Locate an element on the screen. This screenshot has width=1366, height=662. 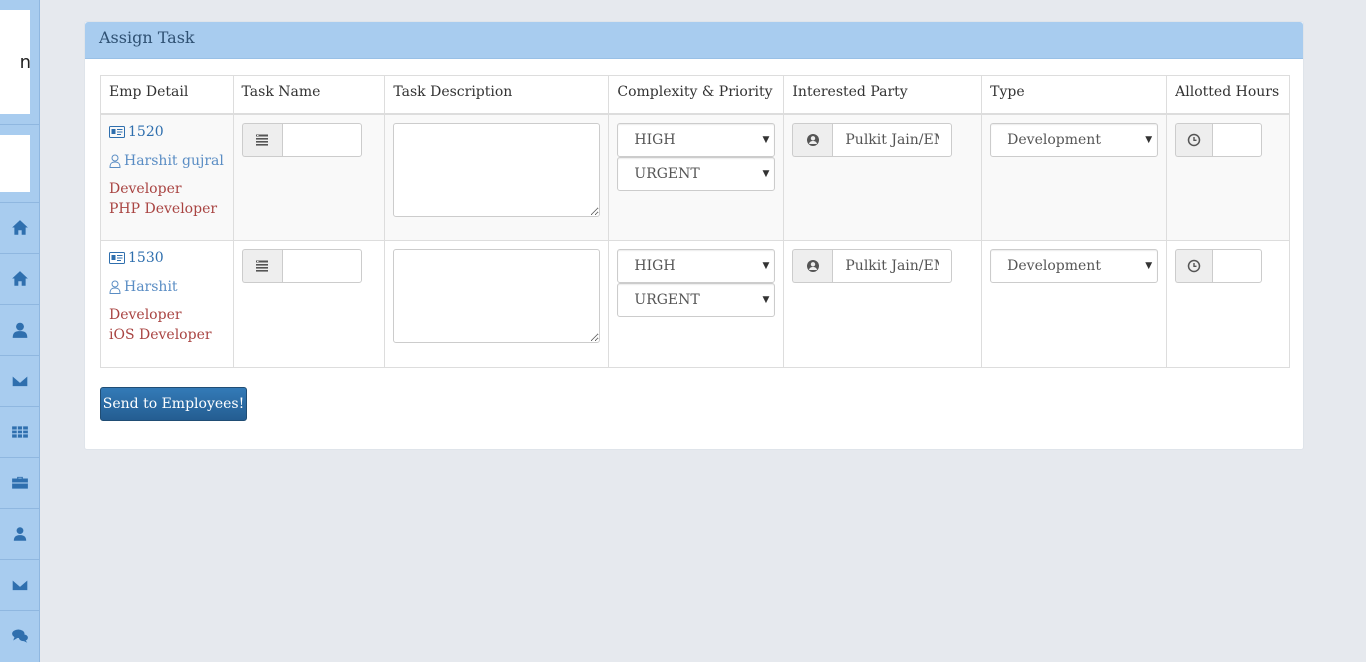
header-task-description: Task Description is located at coordinates (497, 95).